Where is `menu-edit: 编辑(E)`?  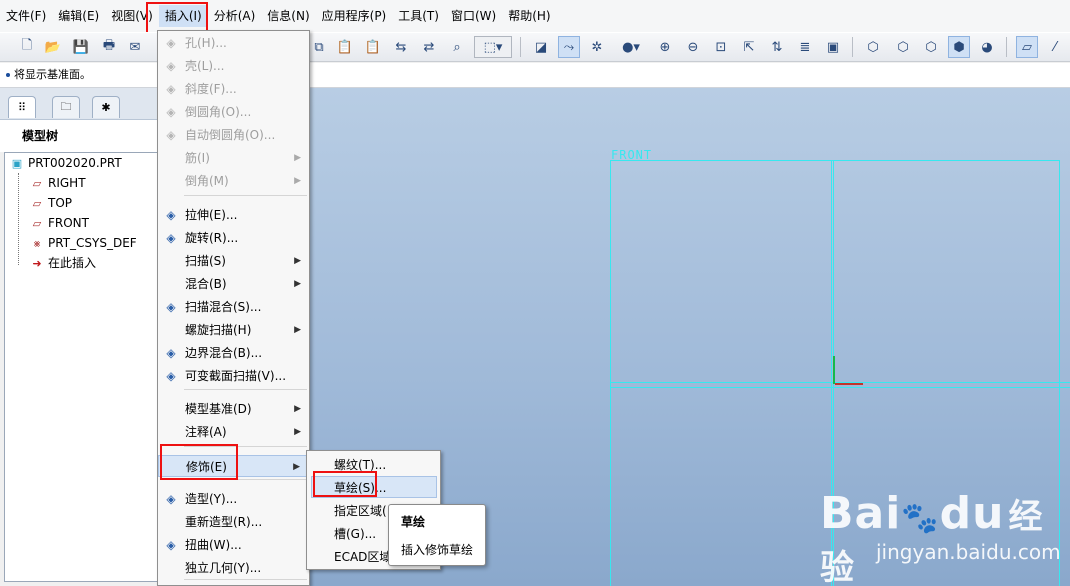 menu-edit: 编辑(E) is located at coordinates (78, 16).